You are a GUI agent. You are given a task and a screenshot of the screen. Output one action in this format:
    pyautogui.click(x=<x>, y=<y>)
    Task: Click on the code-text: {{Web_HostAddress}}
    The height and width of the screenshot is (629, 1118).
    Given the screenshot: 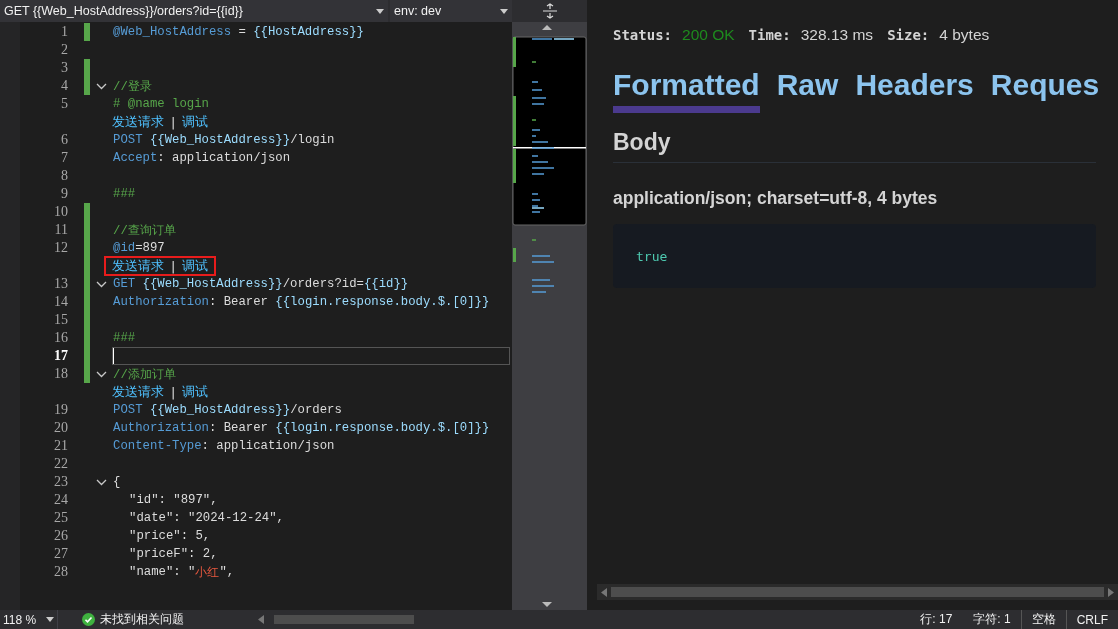 What is the action you would take?
    pyautogui.click(x=219, y=140)
    